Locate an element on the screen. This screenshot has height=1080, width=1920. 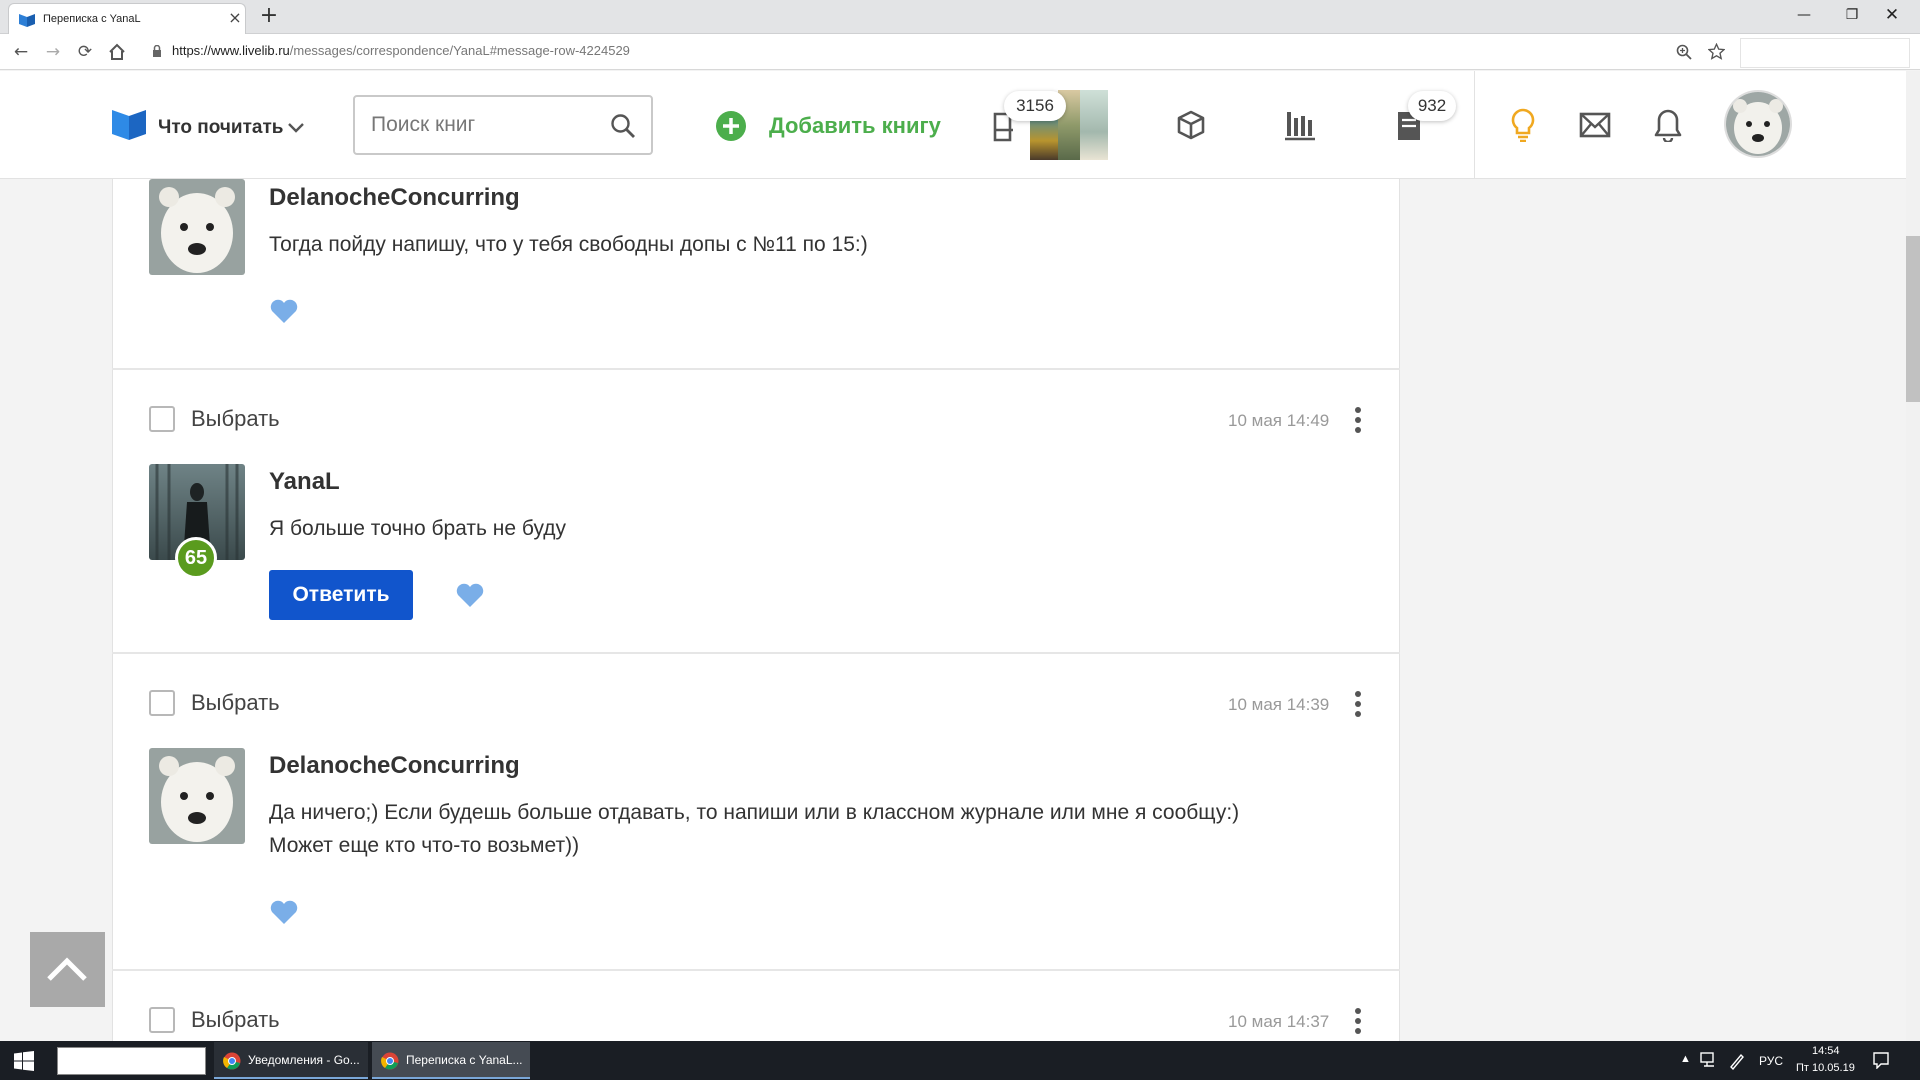
search-icon is located at coordinates (623, 126).